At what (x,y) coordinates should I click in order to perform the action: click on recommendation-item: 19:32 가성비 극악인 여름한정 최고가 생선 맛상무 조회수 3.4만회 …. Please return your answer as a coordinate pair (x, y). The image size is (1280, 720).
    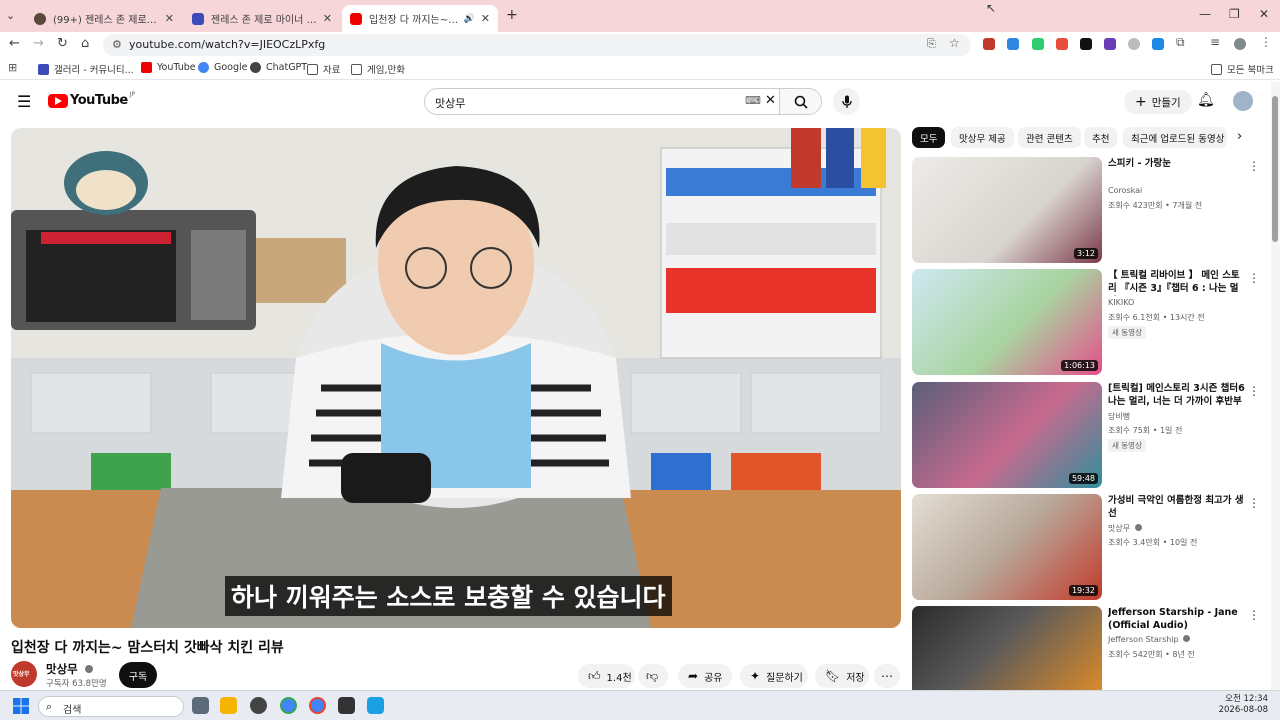
    Looking at the image, I should click on (1086, 547).